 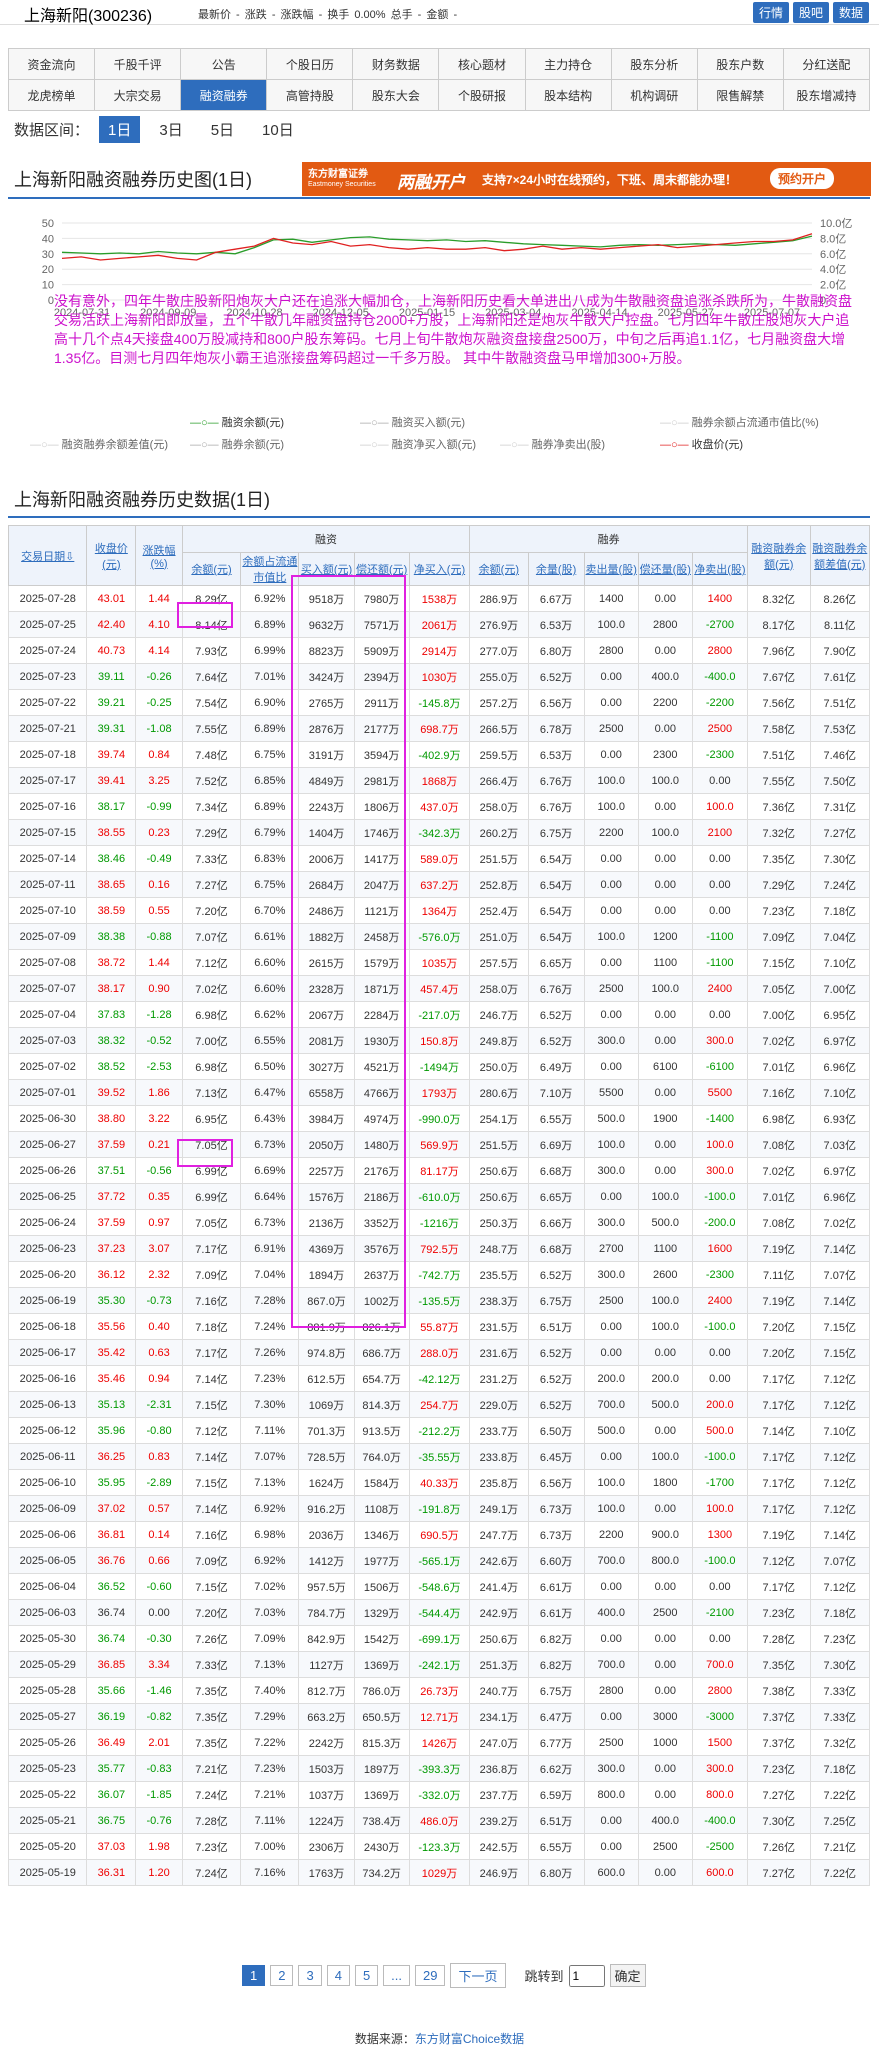 What do you see at coordinates (338, 1975) in the screenshot?
I see `page-link: 4` at bounding box center [338, 1975].